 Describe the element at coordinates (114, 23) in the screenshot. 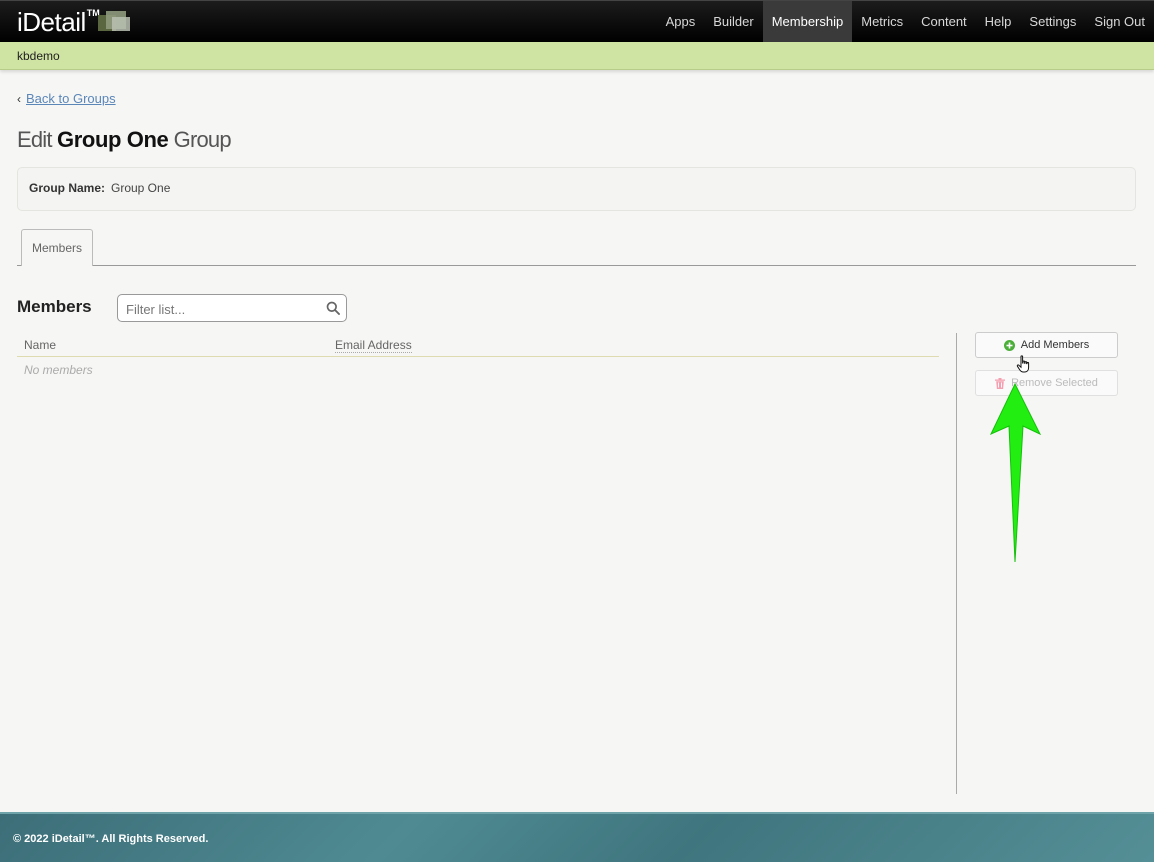

I see `logo-squares-icon` at that location.